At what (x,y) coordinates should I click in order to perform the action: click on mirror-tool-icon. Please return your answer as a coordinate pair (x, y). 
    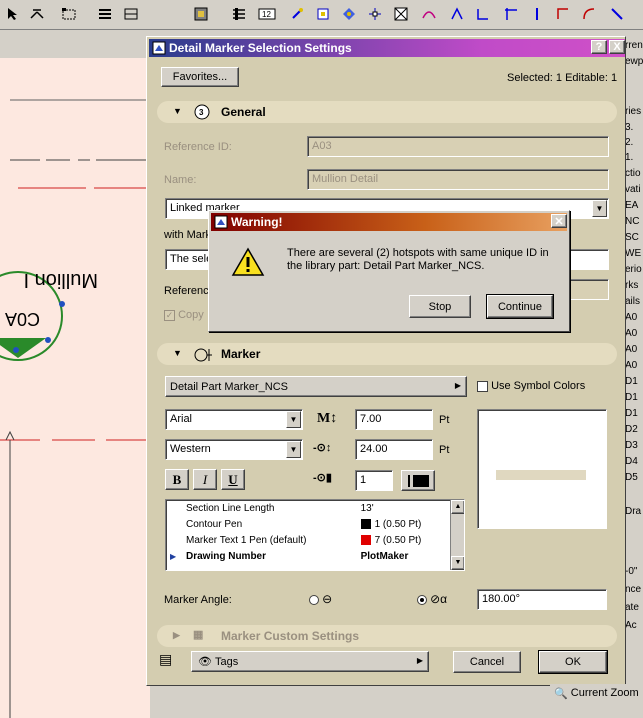
    Looking at the image, I should click on (617, 14).